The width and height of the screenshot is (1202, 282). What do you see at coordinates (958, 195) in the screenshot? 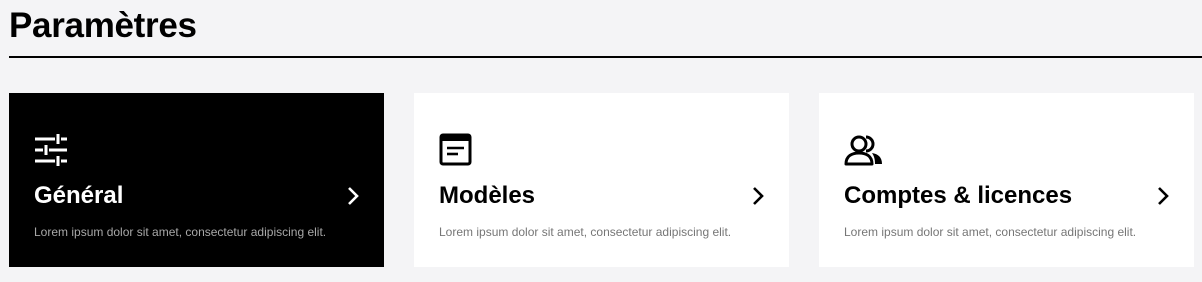
I see `card-title: Comptes & licences` at bounding box center [958, 195].